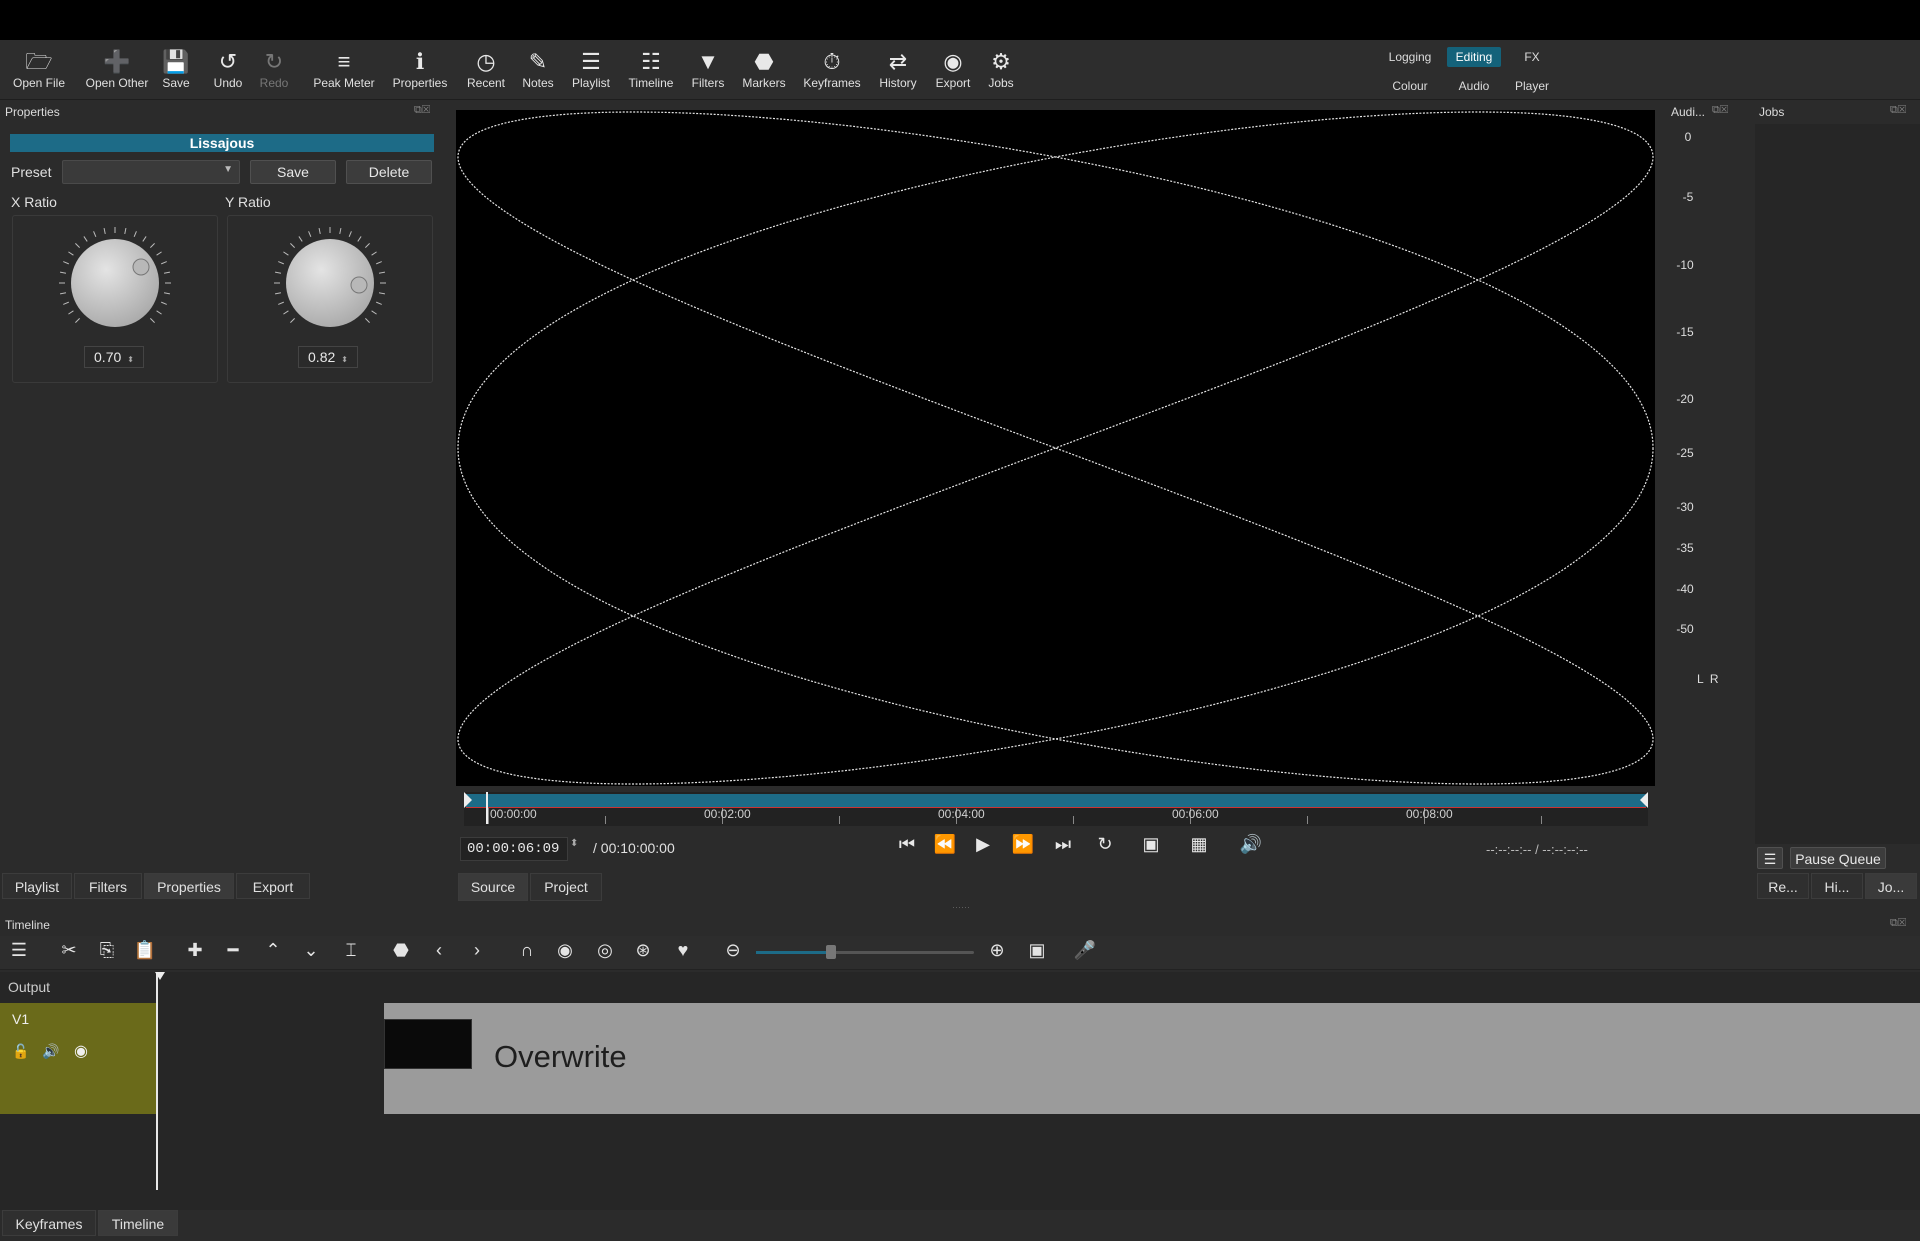 The width and height of the screenshot is (1920, 1241). What do you see at coordinates (1474, 86) in the screenshot?
I see `layout-audio: Audio` at bounding box center [1474, 86].